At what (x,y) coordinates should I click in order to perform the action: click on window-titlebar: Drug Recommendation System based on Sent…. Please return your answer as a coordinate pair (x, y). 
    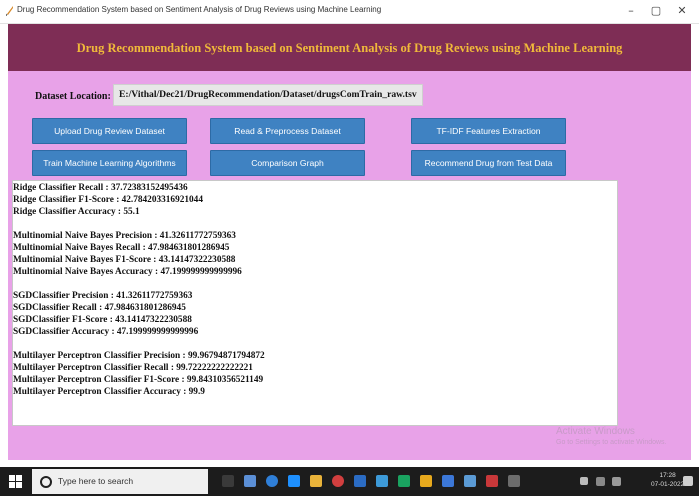
    Looking at the image, I should click on (349, 12).